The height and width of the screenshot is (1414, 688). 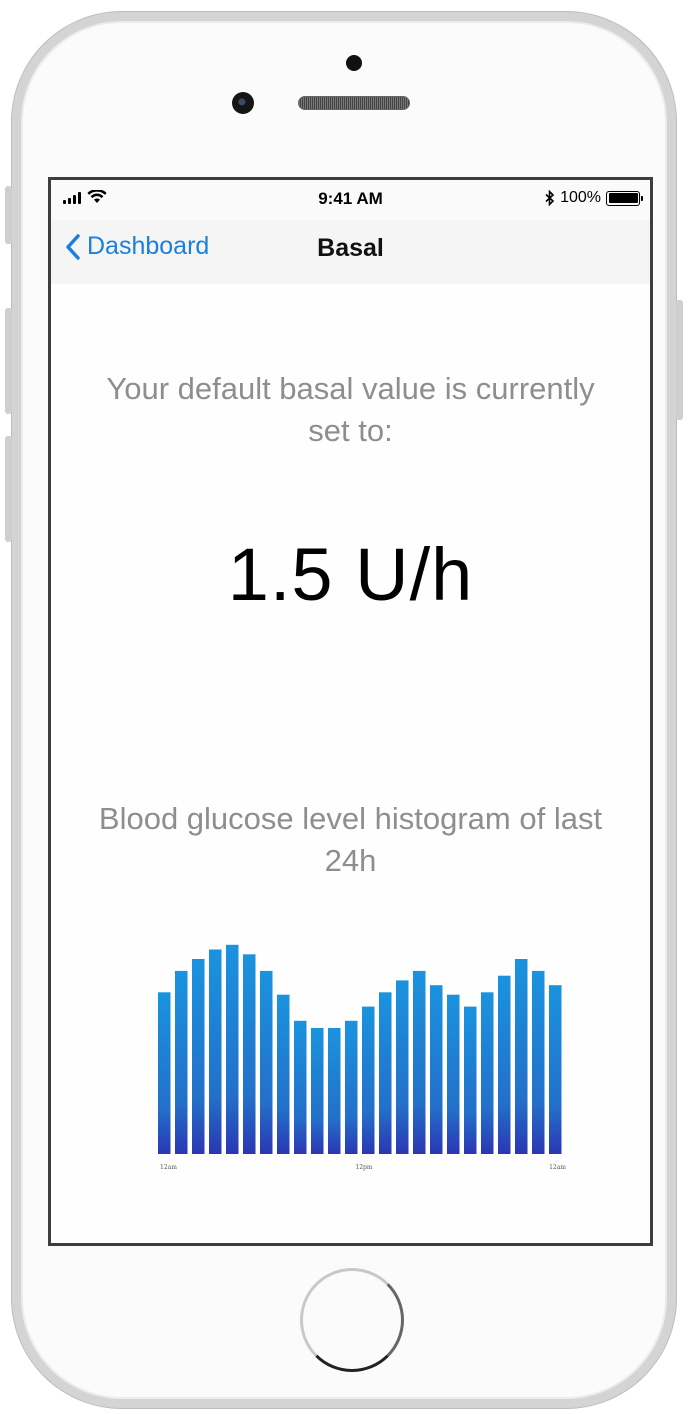 I want to click on histogram-tick-label: 12pm, so click(x=363, y=1167).